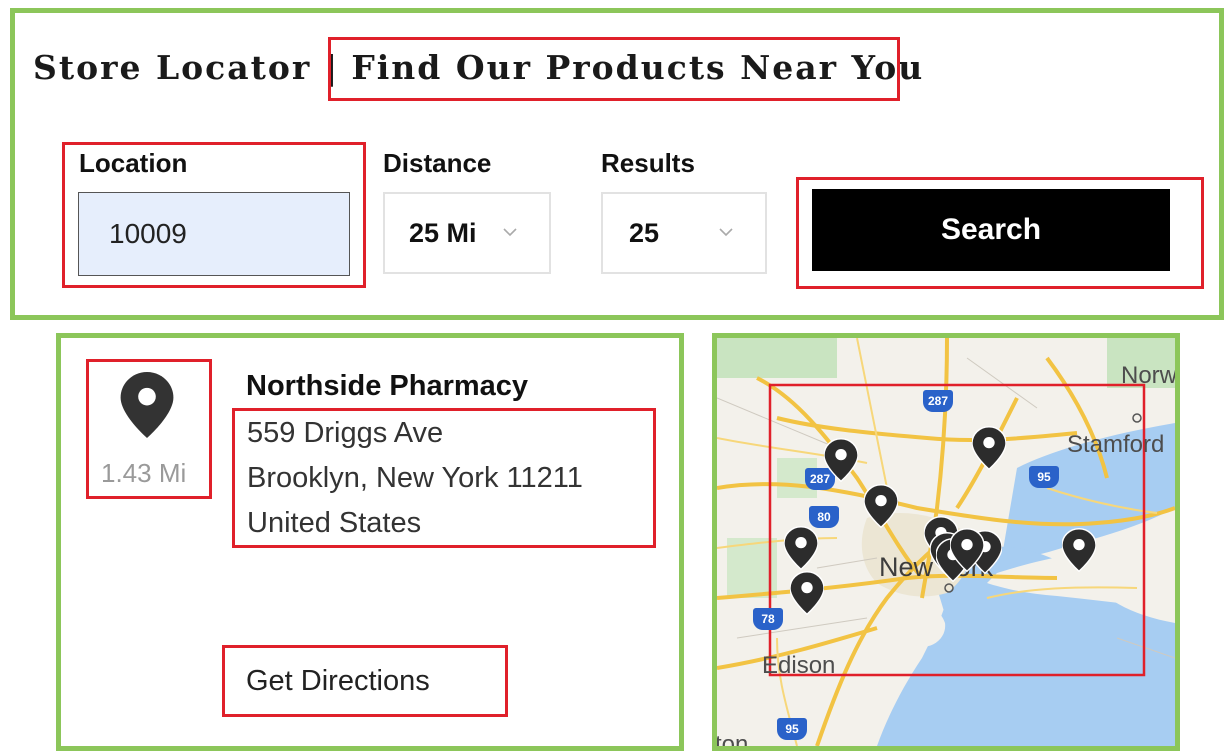 This screenshot has width=1228, height=751. Describe the element at coordinates (133, 163) in the screenshot. I see `location-label: Location` at that location.